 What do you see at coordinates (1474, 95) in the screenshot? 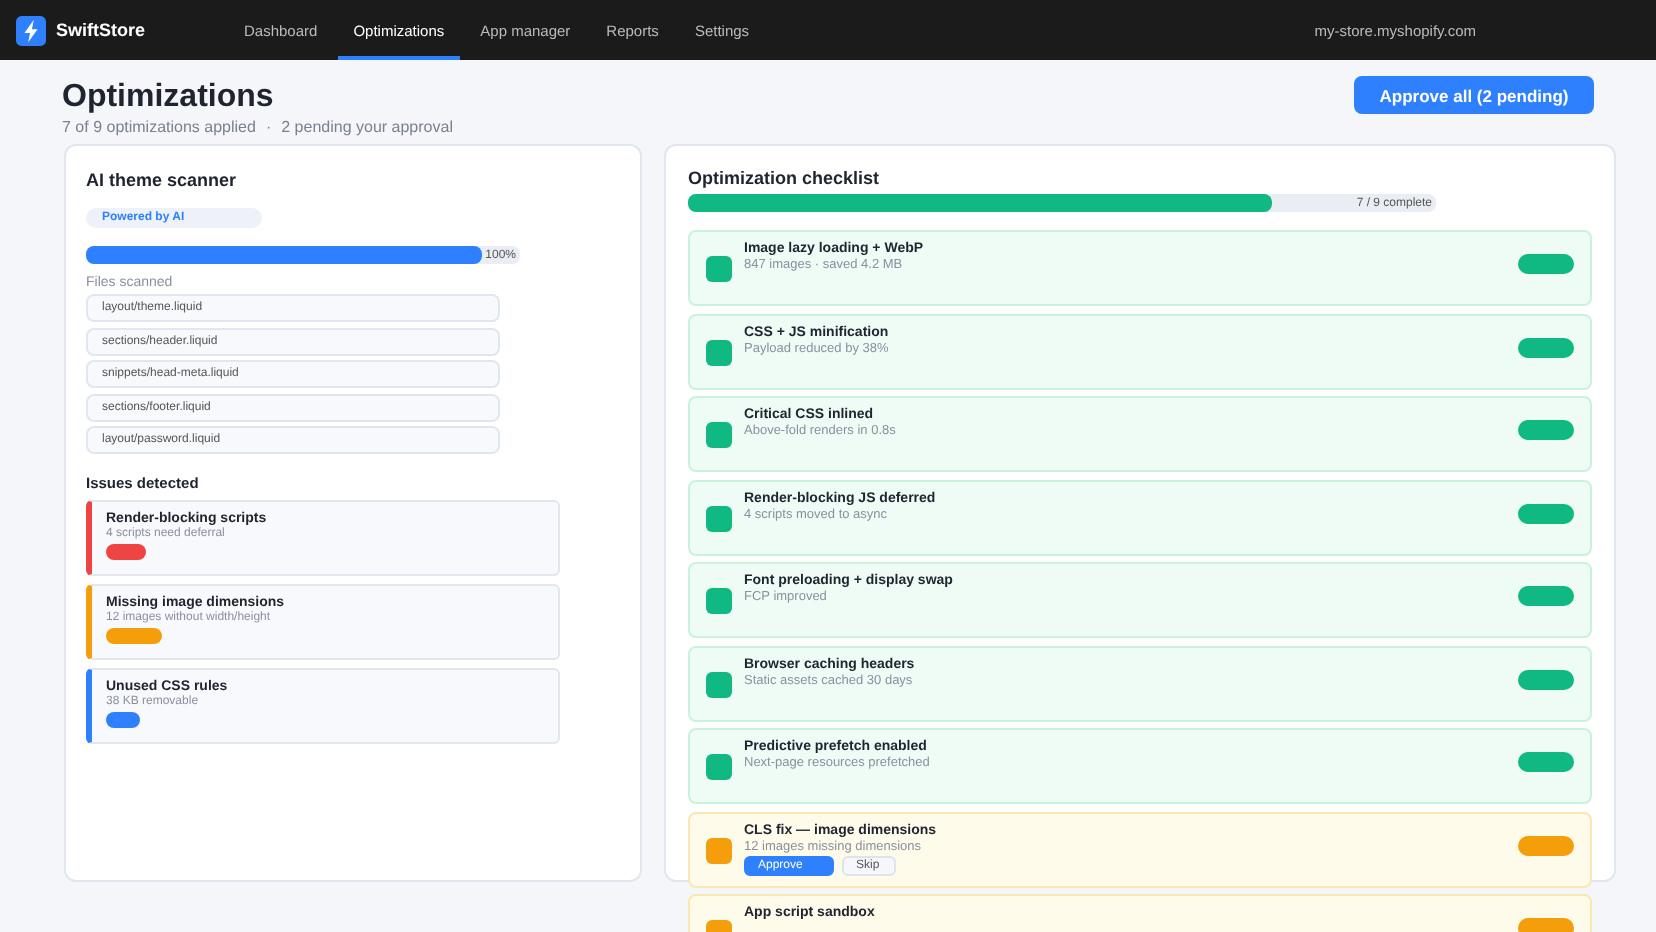
I see `approve-all-button: Approve all (2 pending)` at bounding box center [1474, 95].